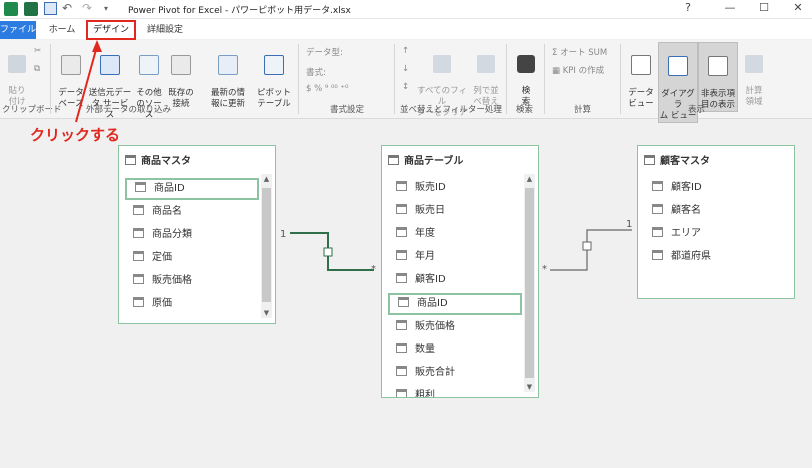 This screenshot has height=468, width=812. What do you see at coordinates (415, 391) in the screenshot?
I see `field-row: 粗利` at bounding box center [415, 391].